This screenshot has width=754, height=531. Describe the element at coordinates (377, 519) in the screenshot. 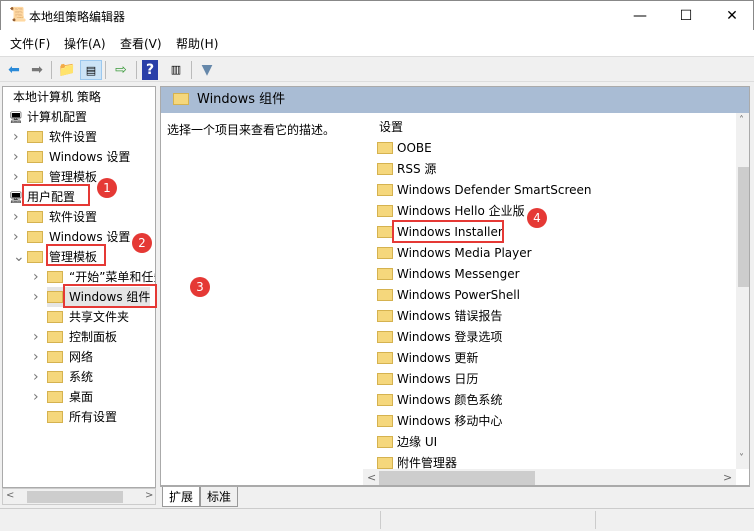

I see `status-bar` at that location.